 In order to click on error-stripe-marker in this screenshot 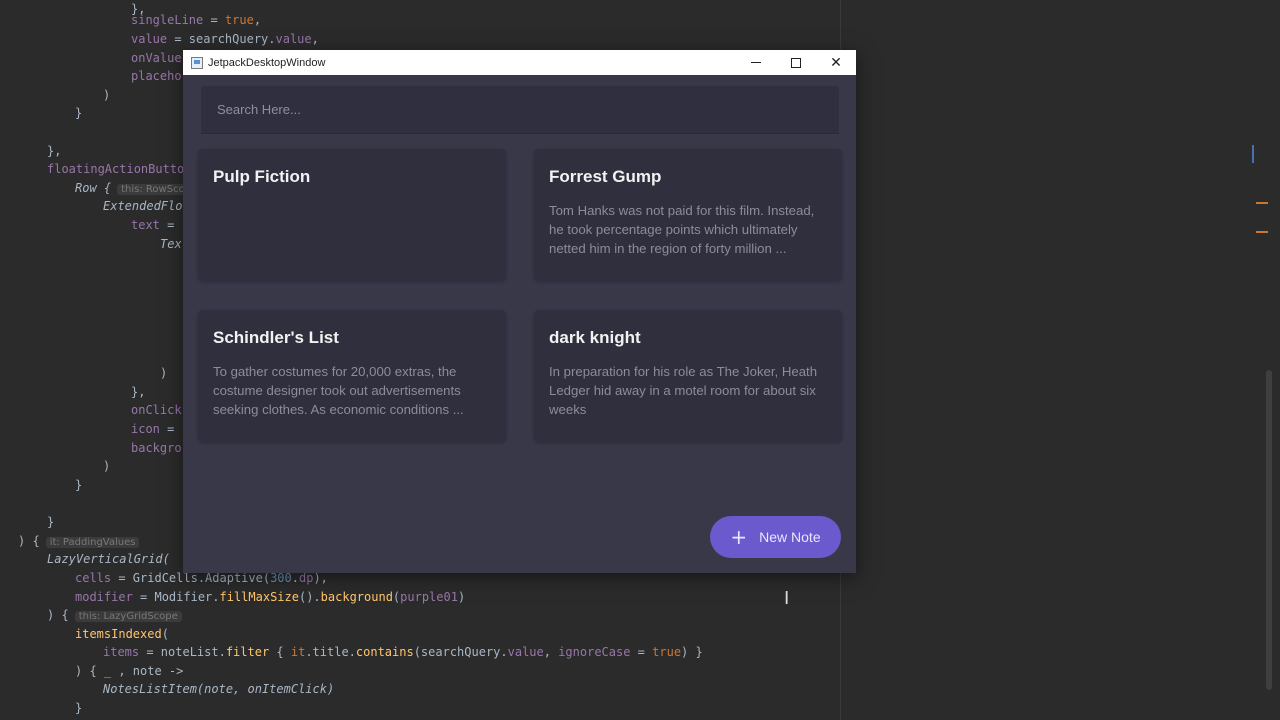, I will do `click(1262, 232)`.